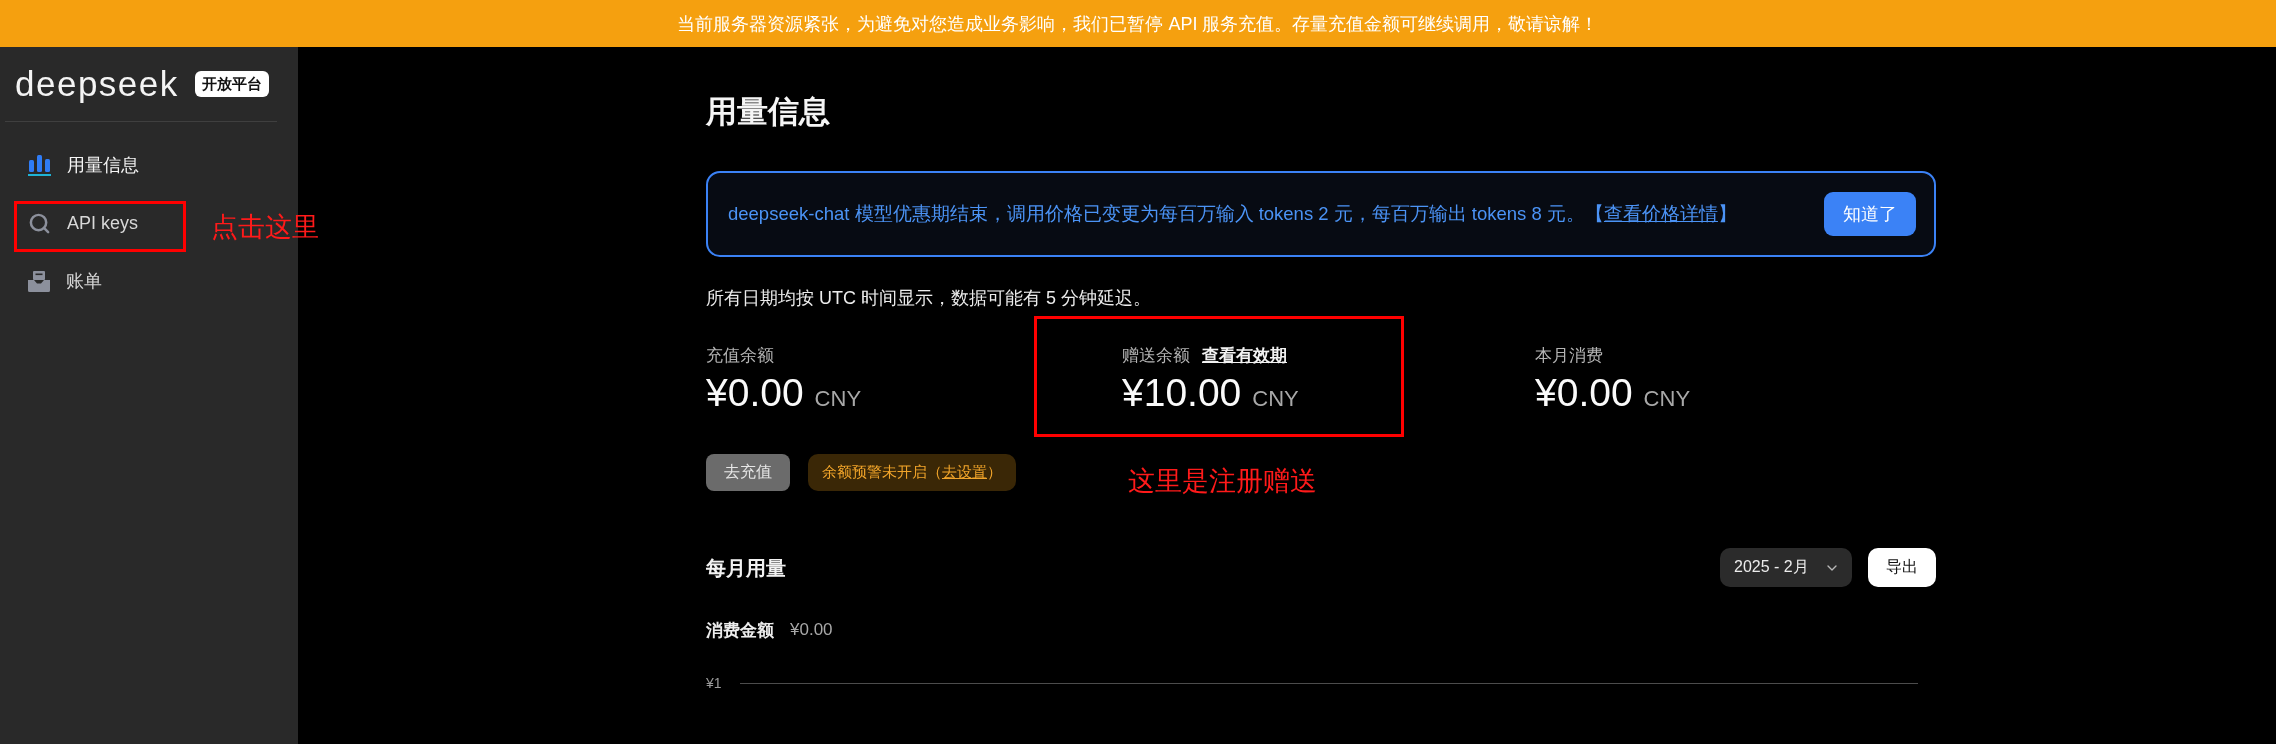 The height and width of the screenshot is (744, 2276). Describe the element at coordinates (100, 223) in the screenshot. I see `sidebar-item: API keys` at that location.